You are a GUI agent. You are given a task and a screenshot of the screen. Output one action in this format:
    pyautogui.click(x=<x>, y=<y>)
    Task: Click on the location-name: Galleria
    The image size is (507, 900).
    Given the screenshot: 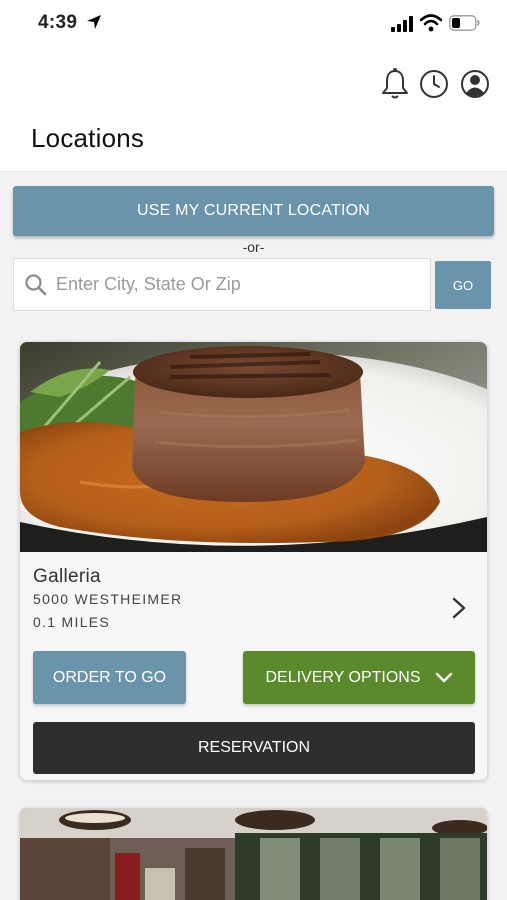 What is the action you would take?
    pyautogui.click(x=67, y=576)
    